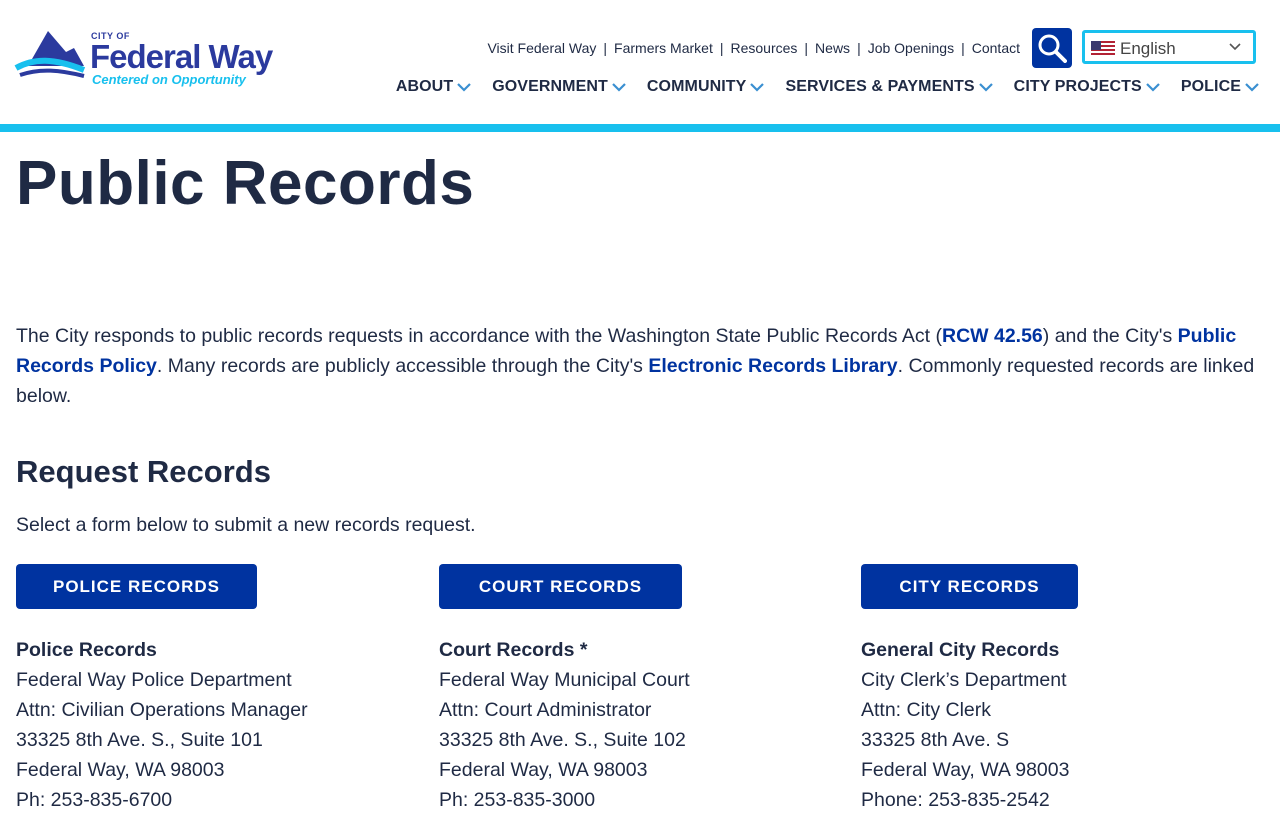 The height and width of the screenshot is (815, 1280). I want to click on nav-community-label: COMMUNITY, so click(696, 86).